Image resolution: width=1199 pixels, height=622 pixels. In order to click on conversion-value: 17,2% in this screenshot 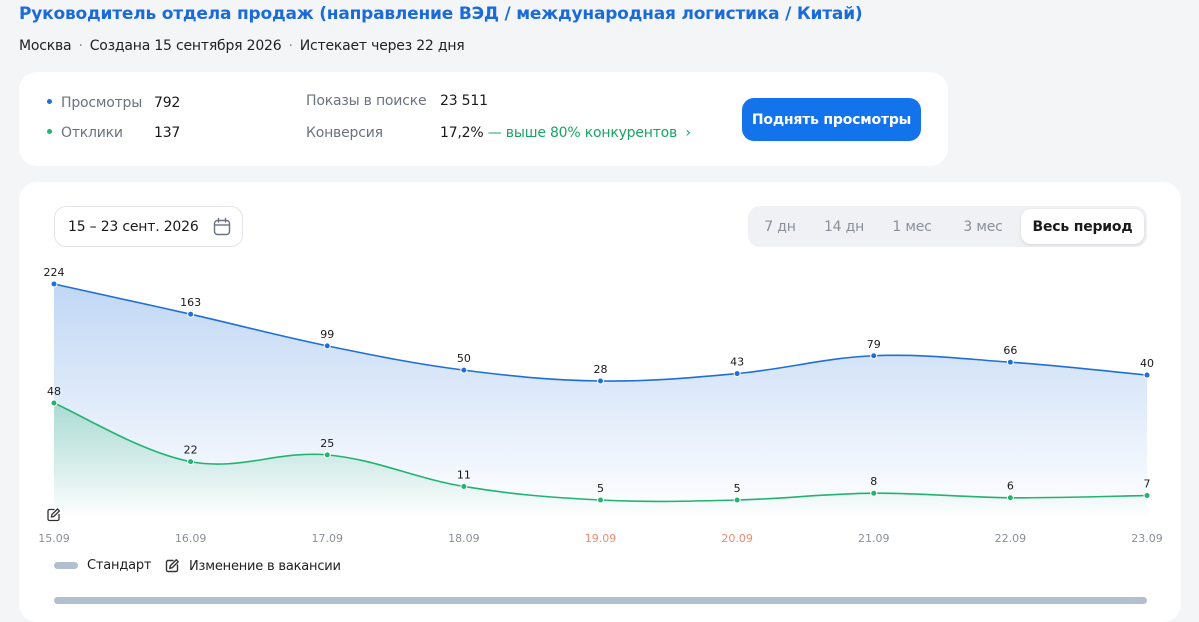, I will do `click(462, 133)`.